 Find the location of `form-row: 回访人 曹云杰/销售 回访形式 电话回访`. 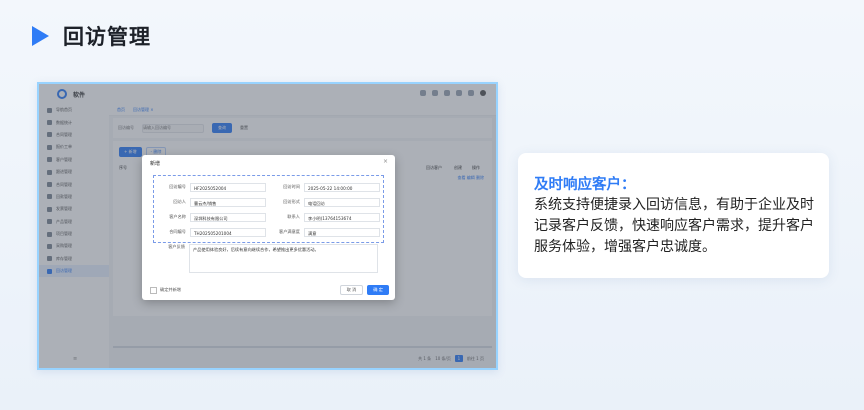

form-row: 回访人 曹云杰/销售 回访形式 电话回访 is located at coordinates (268, 202).